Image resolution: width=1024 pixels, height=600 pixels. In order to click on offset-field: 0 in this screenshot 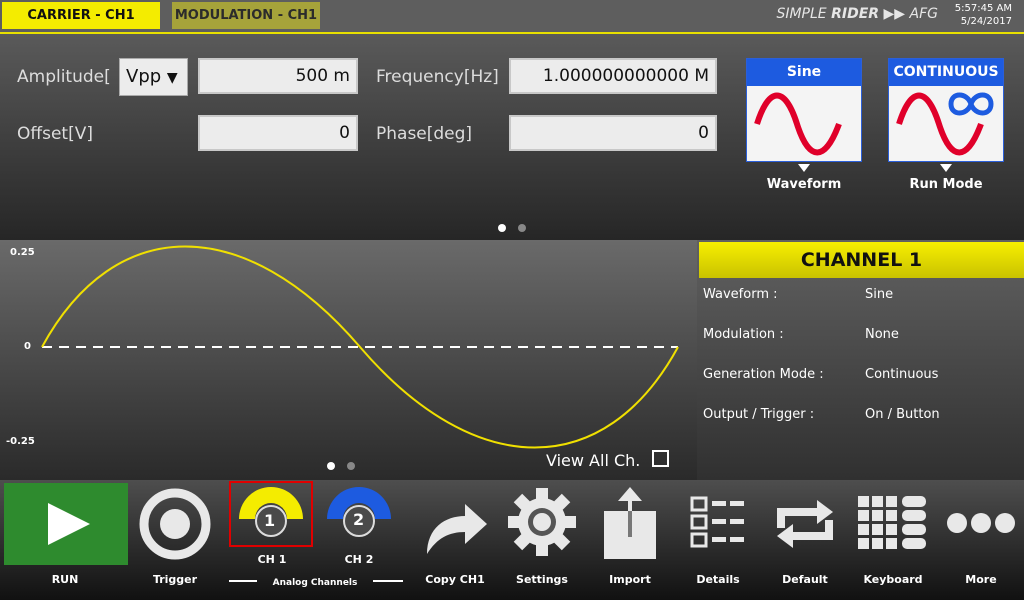, I will do `click(278, 133)`.